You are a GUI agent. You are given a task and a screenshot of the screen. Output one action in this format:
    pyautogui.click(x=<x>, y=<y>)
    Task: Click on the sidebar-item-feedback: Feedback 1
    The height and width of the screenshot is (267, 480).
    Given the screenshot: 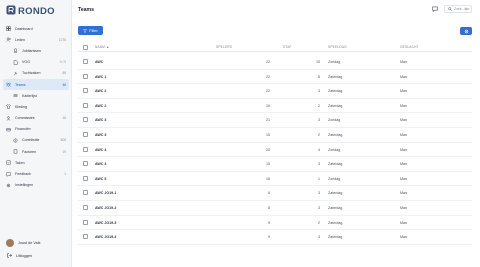 What is the action you would take?
    pyautogui.click(x=36, y=173)
    